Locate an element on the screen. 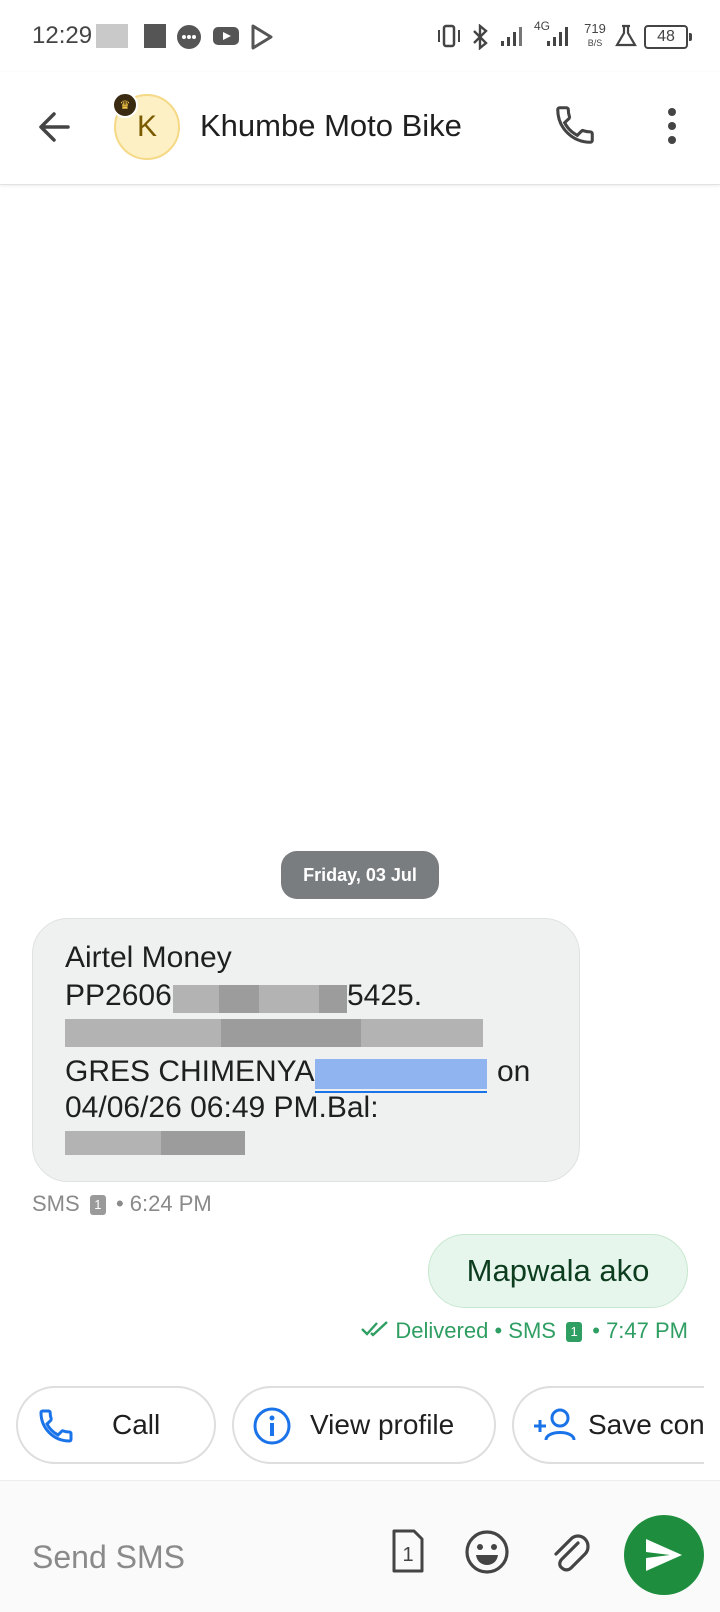 The width and height of the screenshot is (720, 1612). sim-number: 1 is located at coordinates (407, 1555).